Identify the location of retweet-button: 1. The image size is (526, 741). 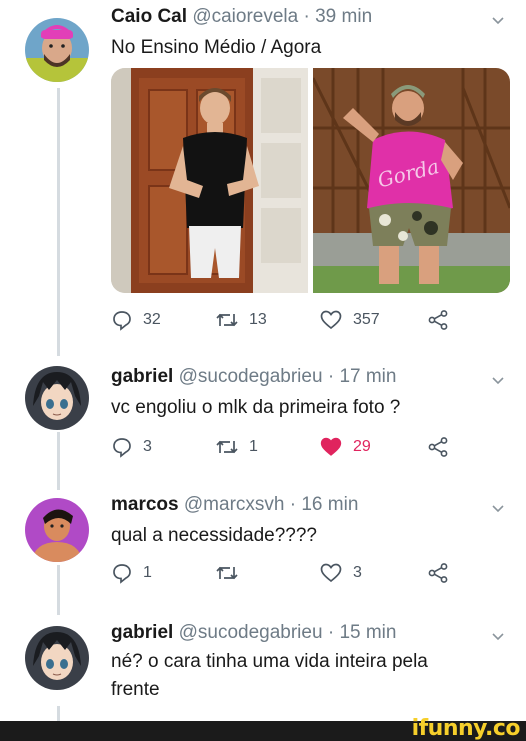
(236, 447).